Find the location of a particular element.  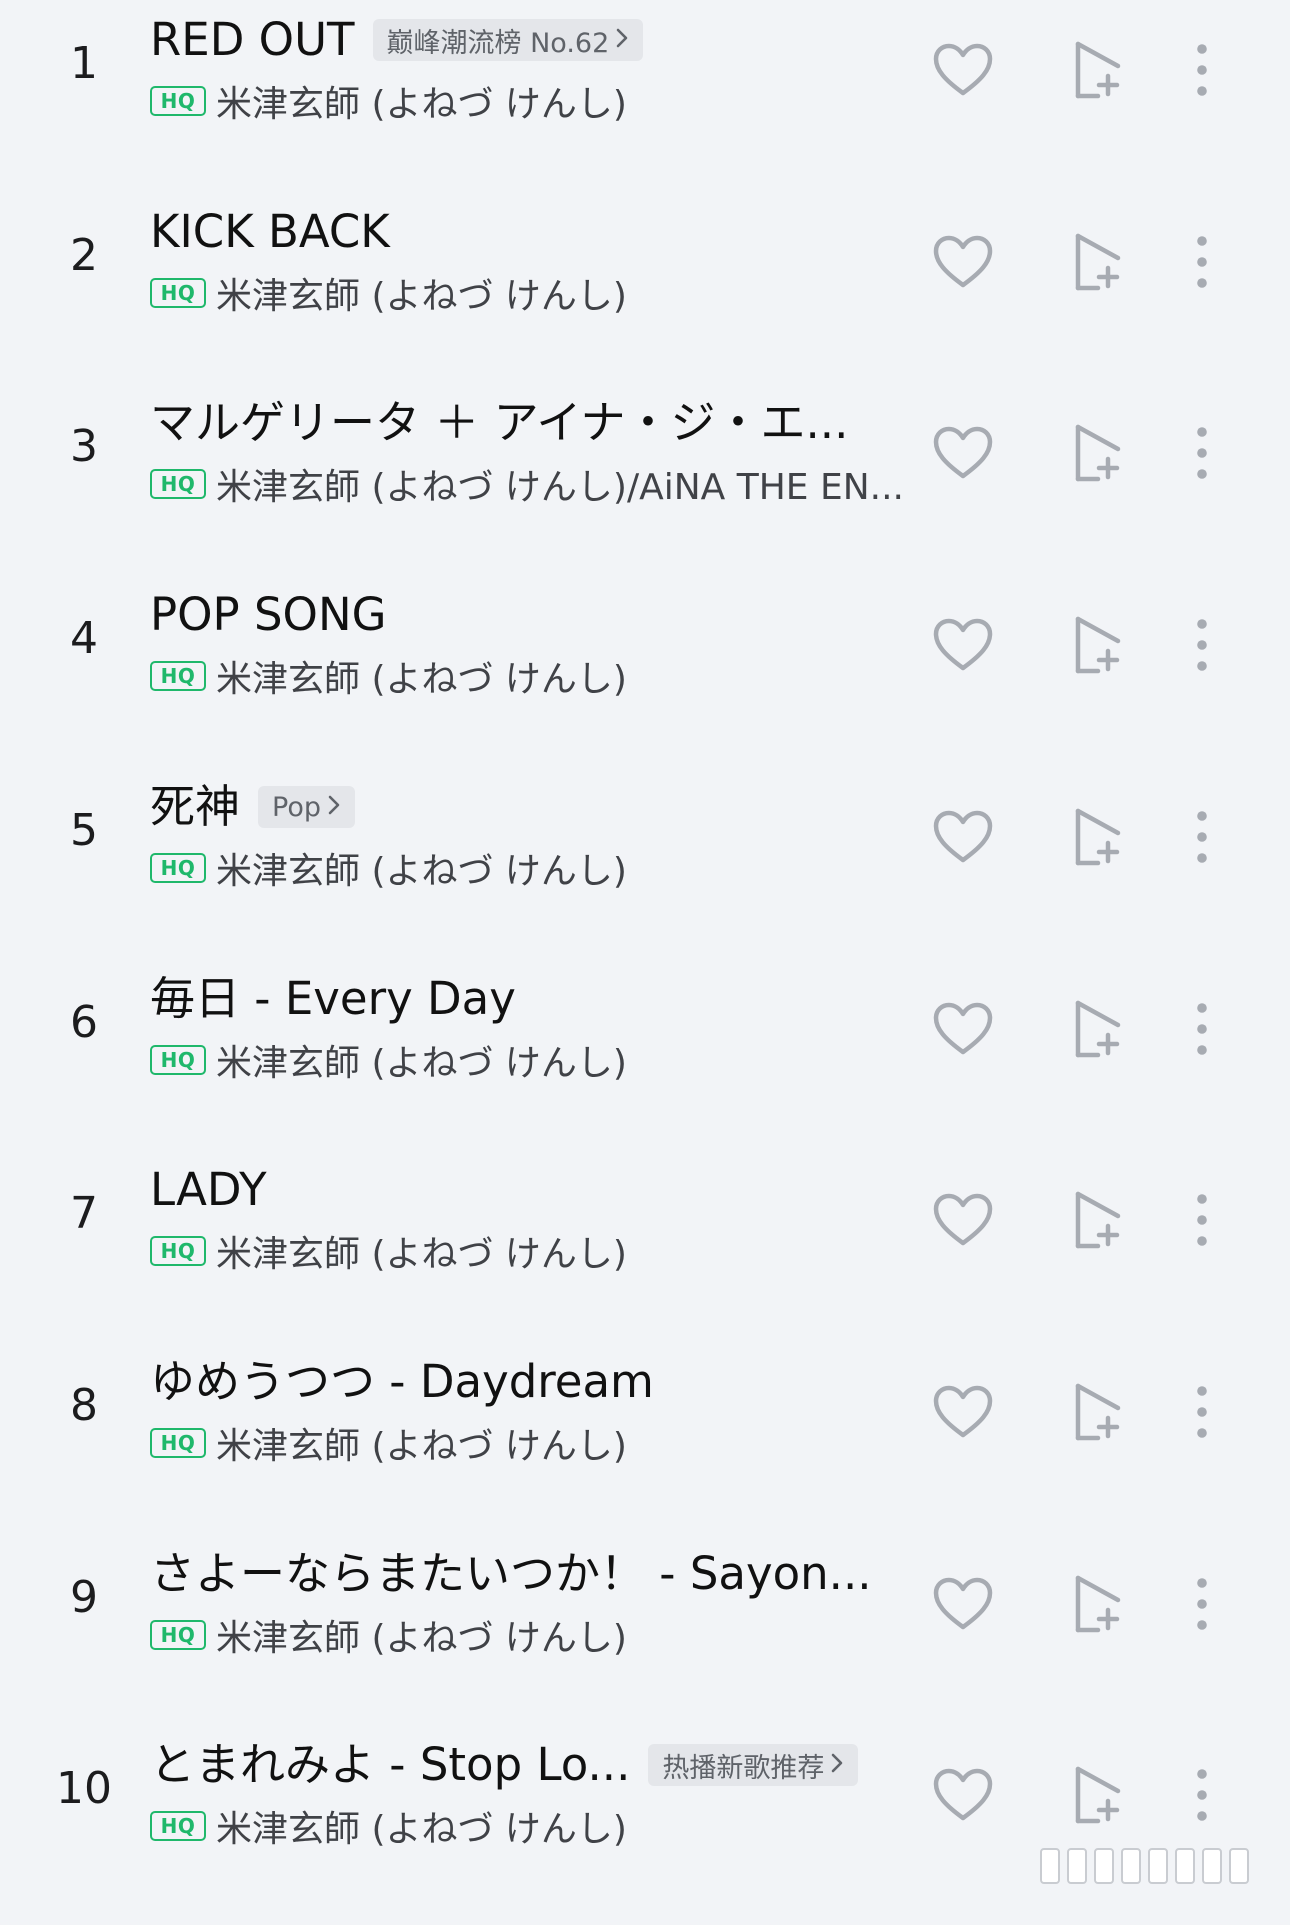

track-title-line: 死神 Pop is located at coordinates (252, 807).